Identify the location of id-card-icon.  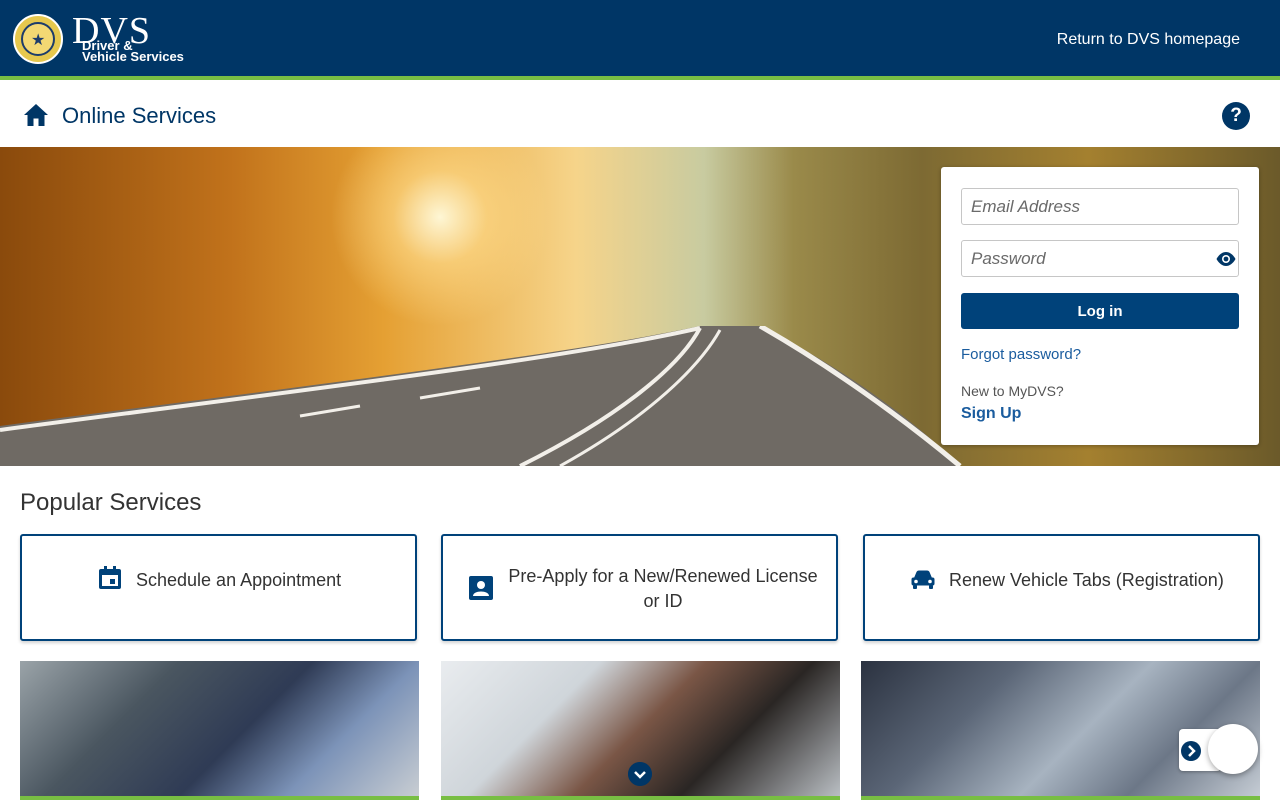
(481, 588).